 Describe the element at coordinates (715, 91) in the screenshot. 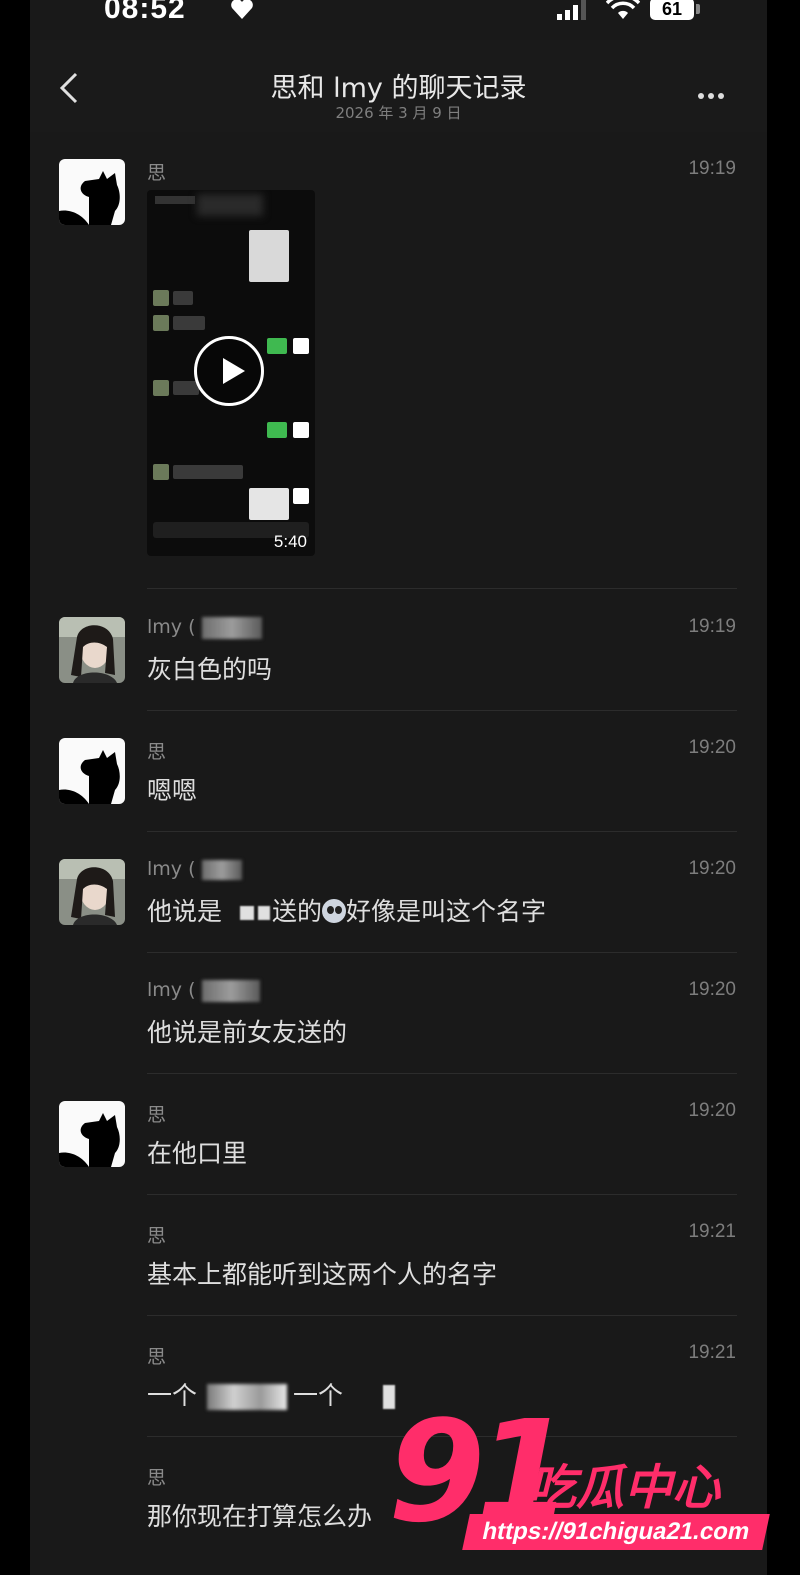

I see `more-options-icon` at that location.